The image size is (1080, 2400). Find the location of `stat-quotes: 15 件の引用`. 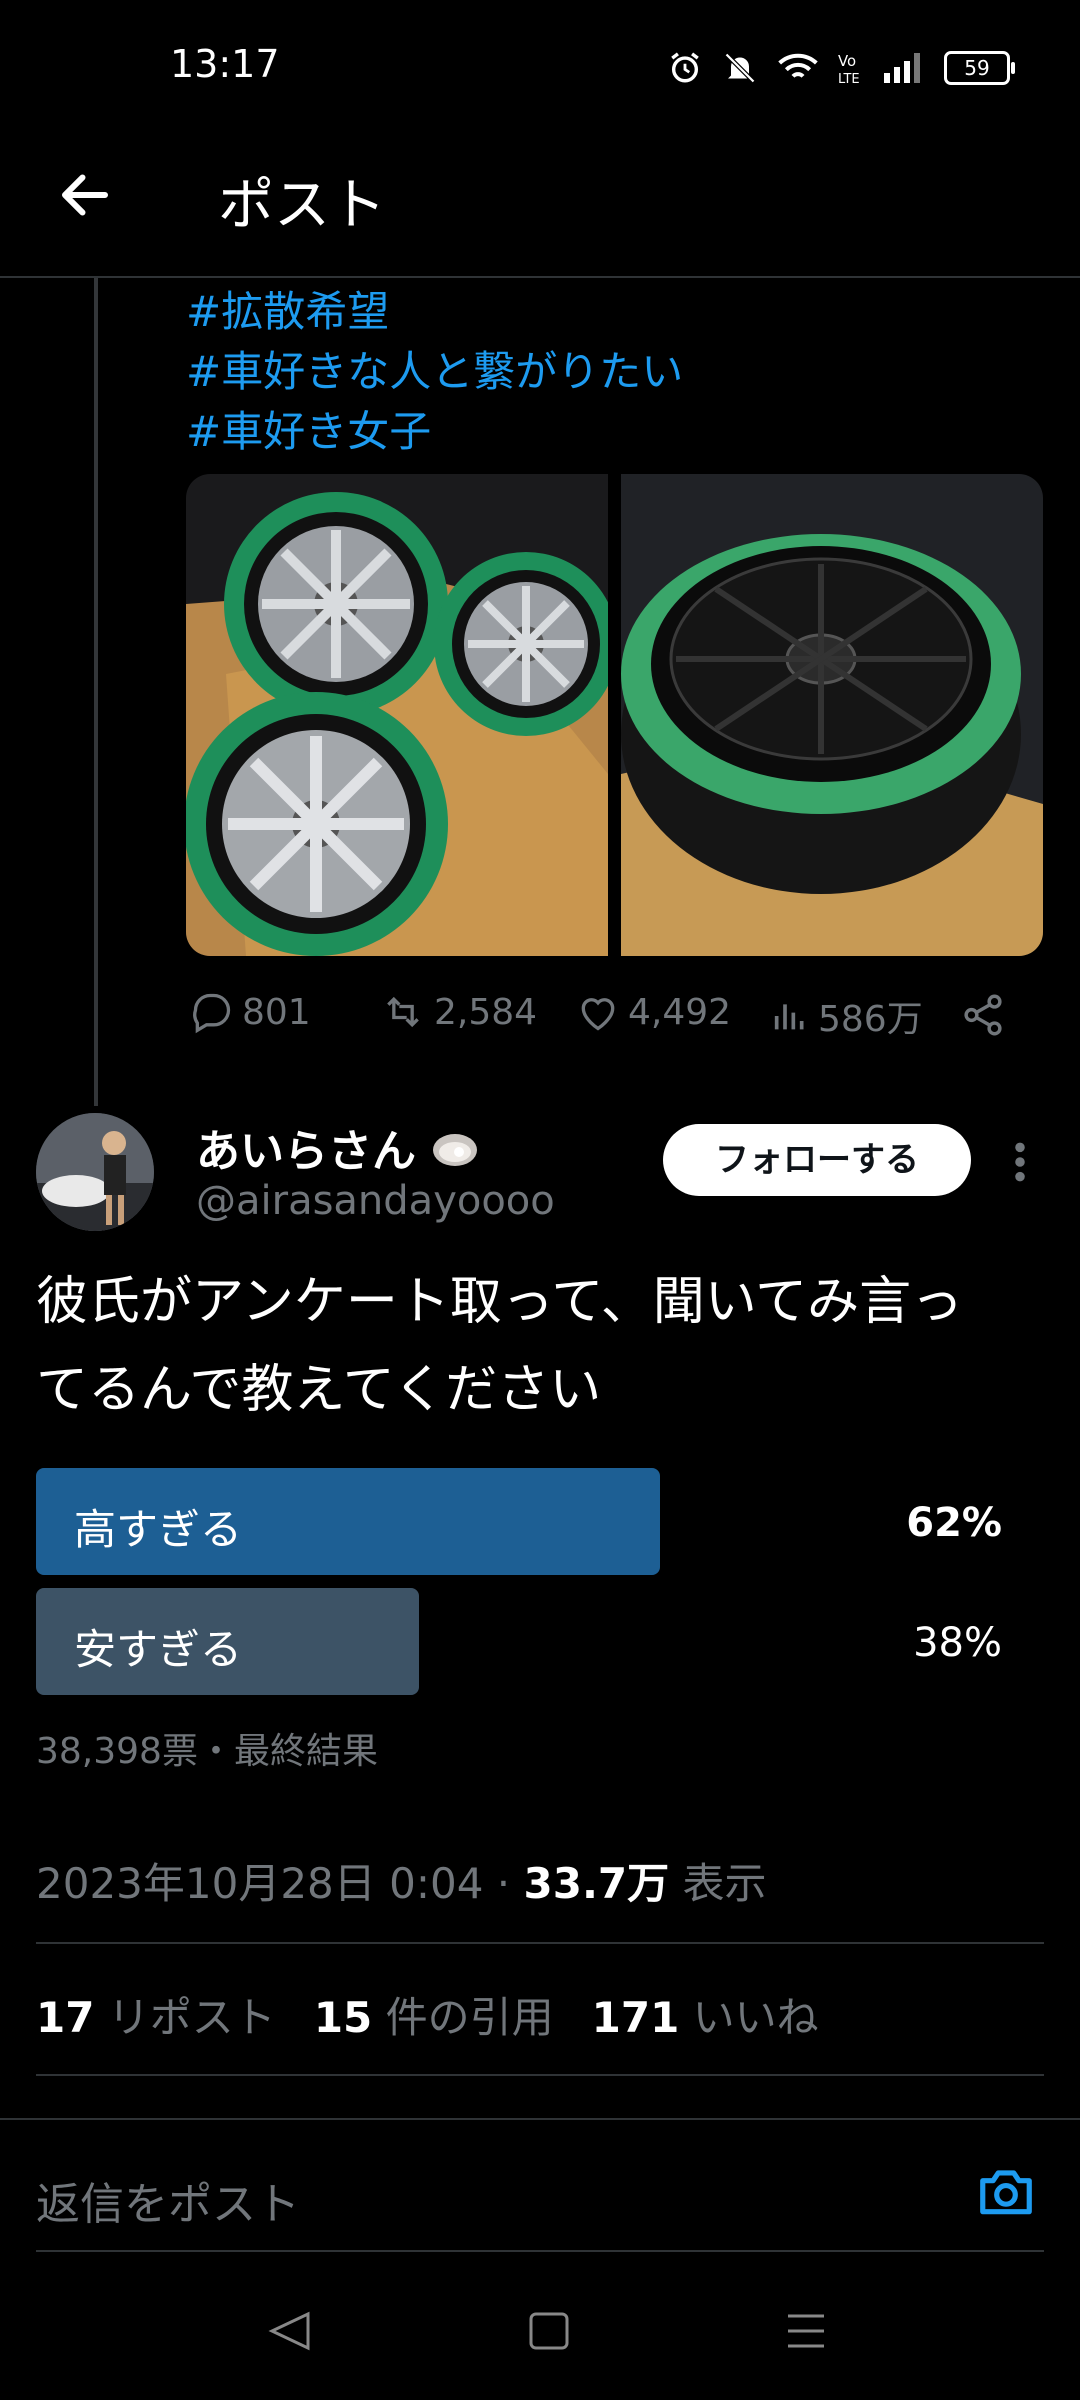

stat-quotes: 15 件の引用 is located at coordinates (434, 2014).